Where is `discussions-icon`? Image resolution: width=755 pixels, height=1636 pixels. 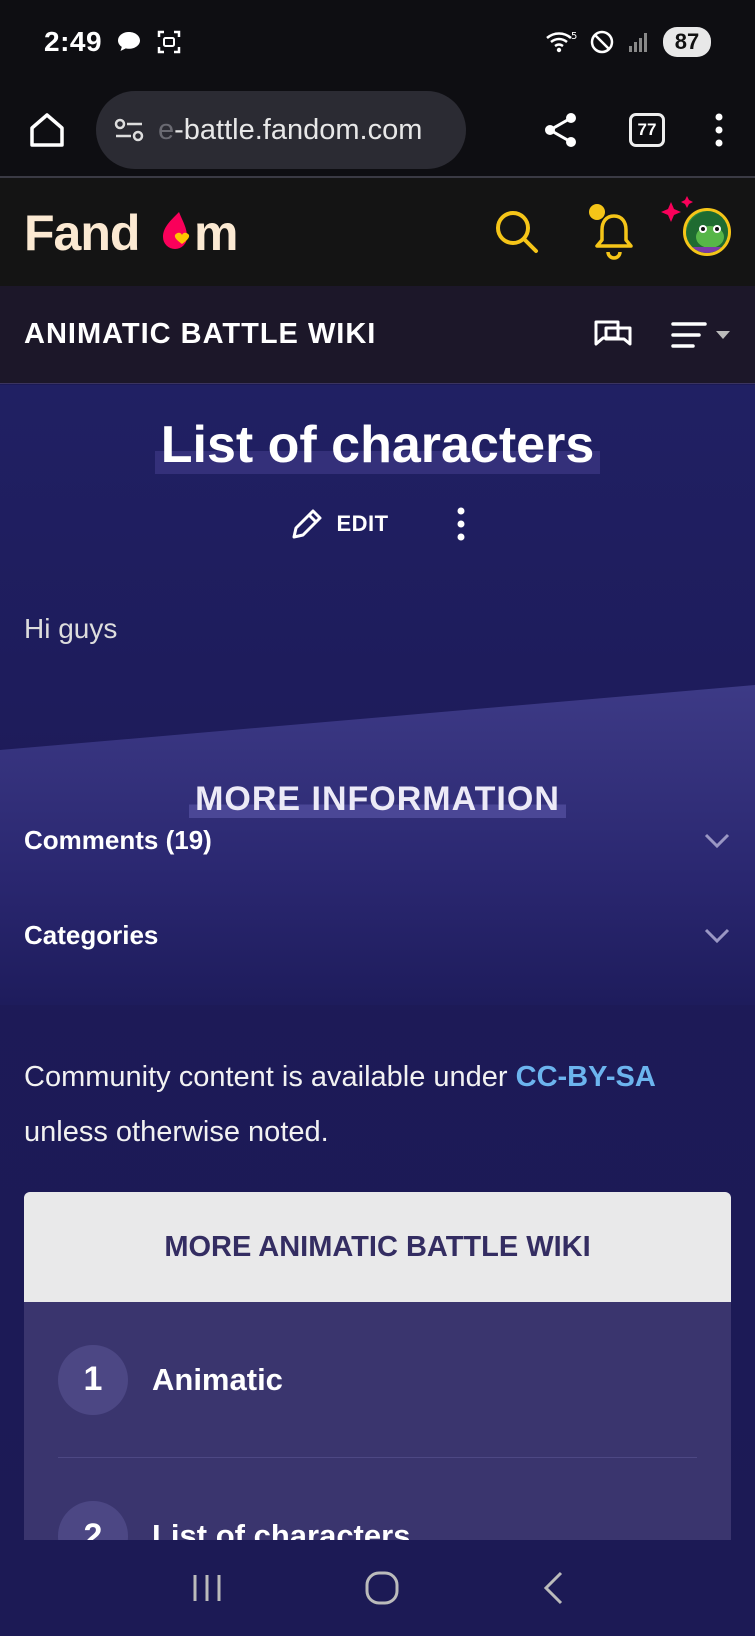 discussions-icon is located at coordinates (613, 335).